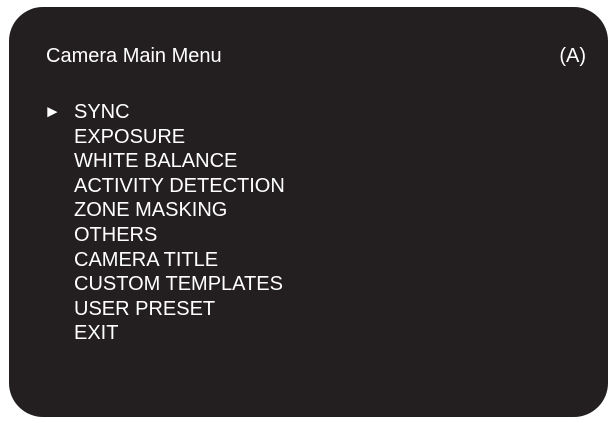 Image resolution: width=616 pixels, height=423 pixels. What do you see at coordinates (151, 210) in the screenshot?
I see `menu-item-label: ZONE MASKING` at bounding box center [151, 210].